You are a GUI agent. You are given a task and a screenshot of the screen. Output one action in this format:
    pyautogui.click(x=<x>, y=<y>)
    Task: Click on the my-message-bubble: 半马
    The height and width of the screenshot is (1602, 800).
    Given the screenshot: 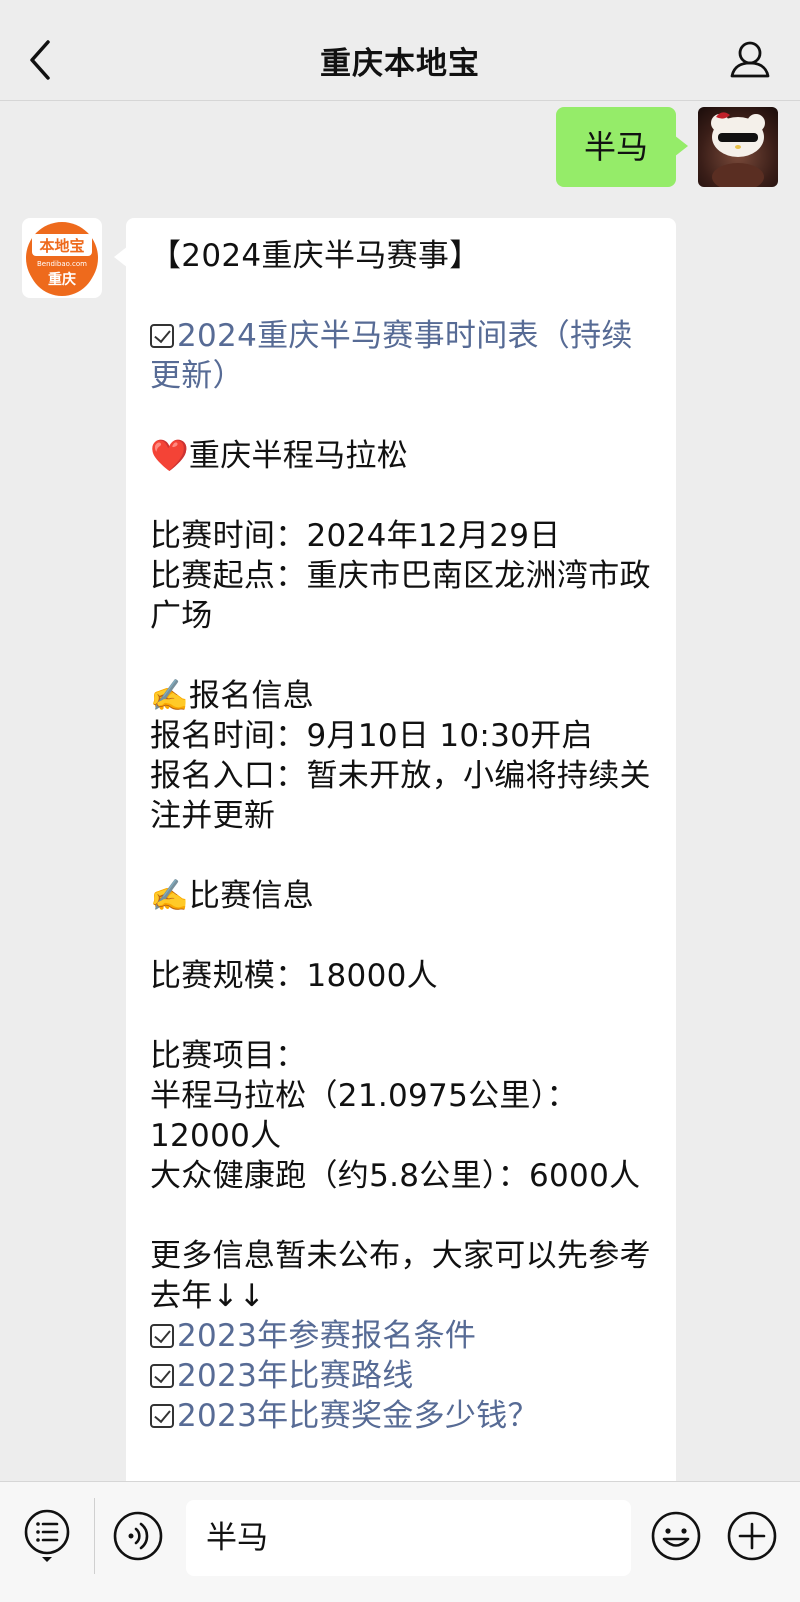 What is the action you would take?
    pyautogui.click(x=622, y=147)
    